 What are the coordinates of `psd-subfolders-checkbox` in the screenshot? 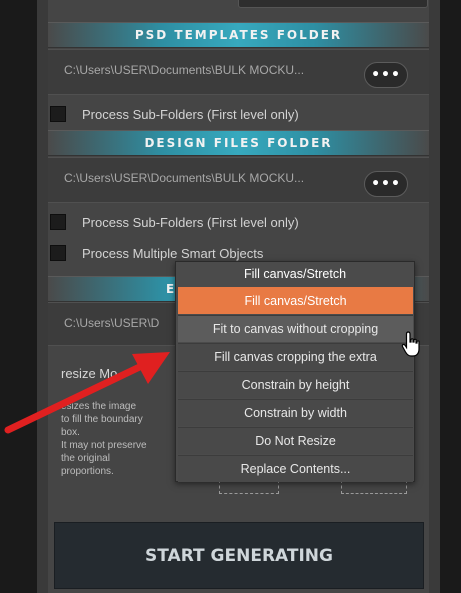 It's located at (58, 114).